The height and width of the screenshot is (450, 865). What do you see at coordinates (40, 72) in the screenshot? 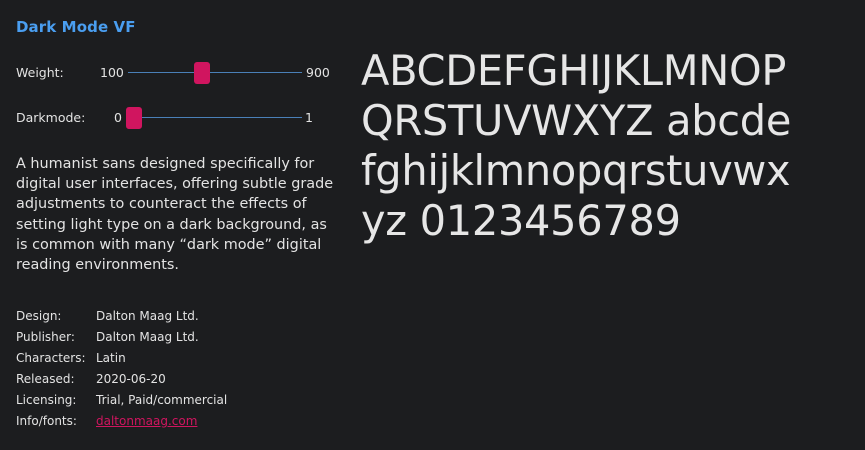
I see `weight-label: Weight:` at bounding box center [40, 72].